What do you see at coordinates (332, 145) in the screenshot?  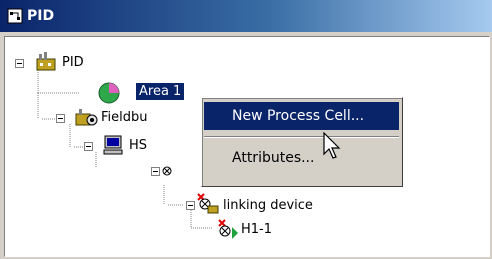 I see `mouse-pointer-icon` at bounding box center [332, 145].